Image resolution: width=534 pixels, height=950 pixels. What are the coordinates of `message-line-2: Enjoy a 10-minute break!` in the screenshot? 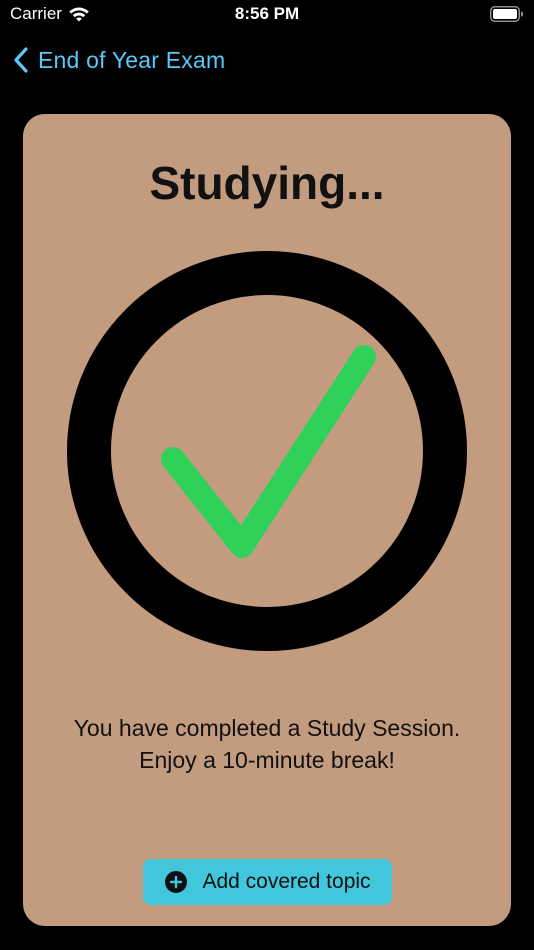 It's located at (267, 760).